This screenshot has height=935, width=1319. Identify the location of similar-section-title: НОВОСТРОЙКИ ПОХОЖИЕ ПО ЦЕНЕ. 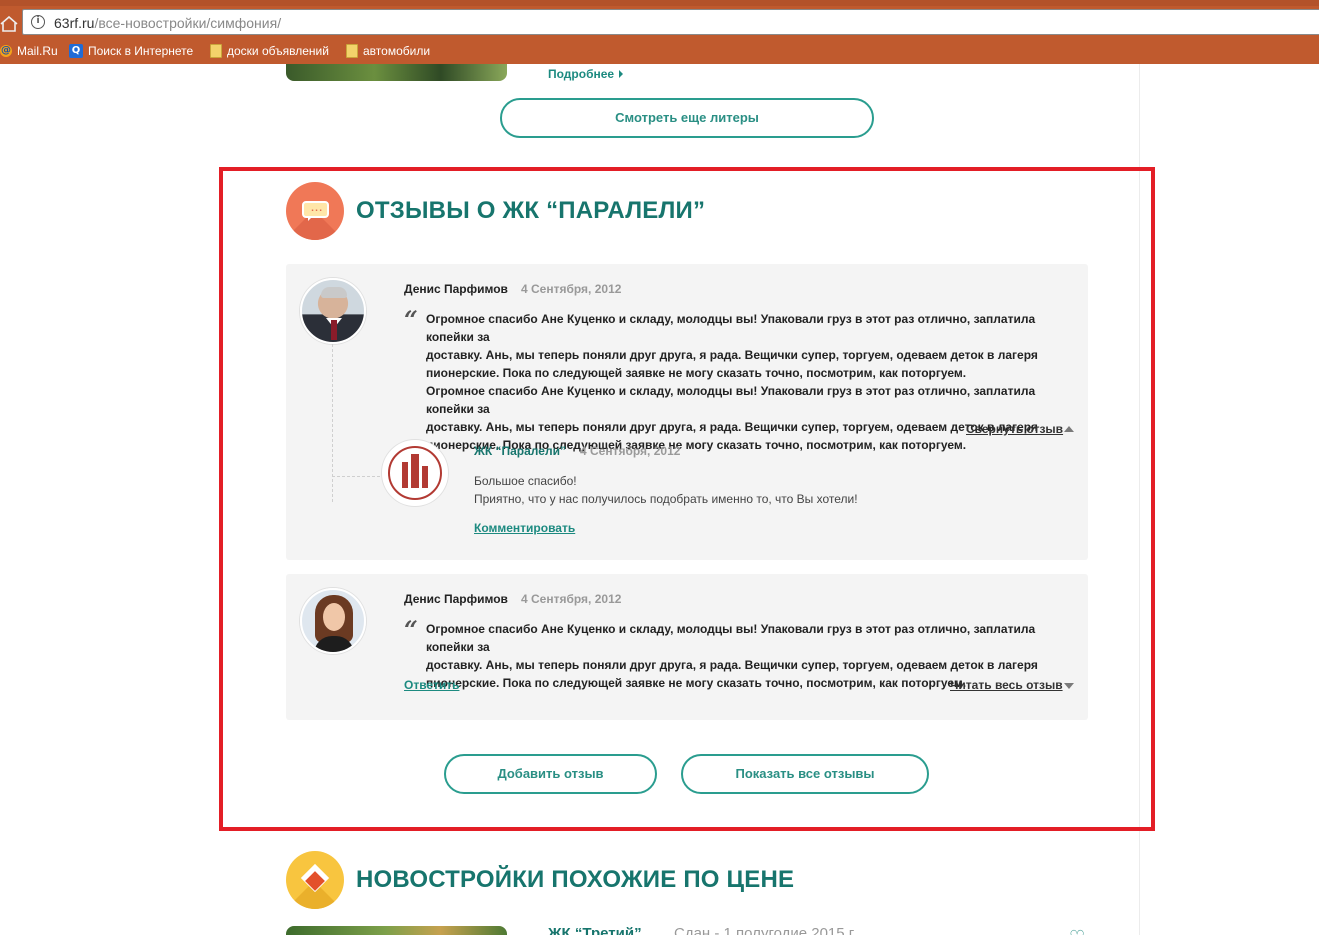
(575, 879).